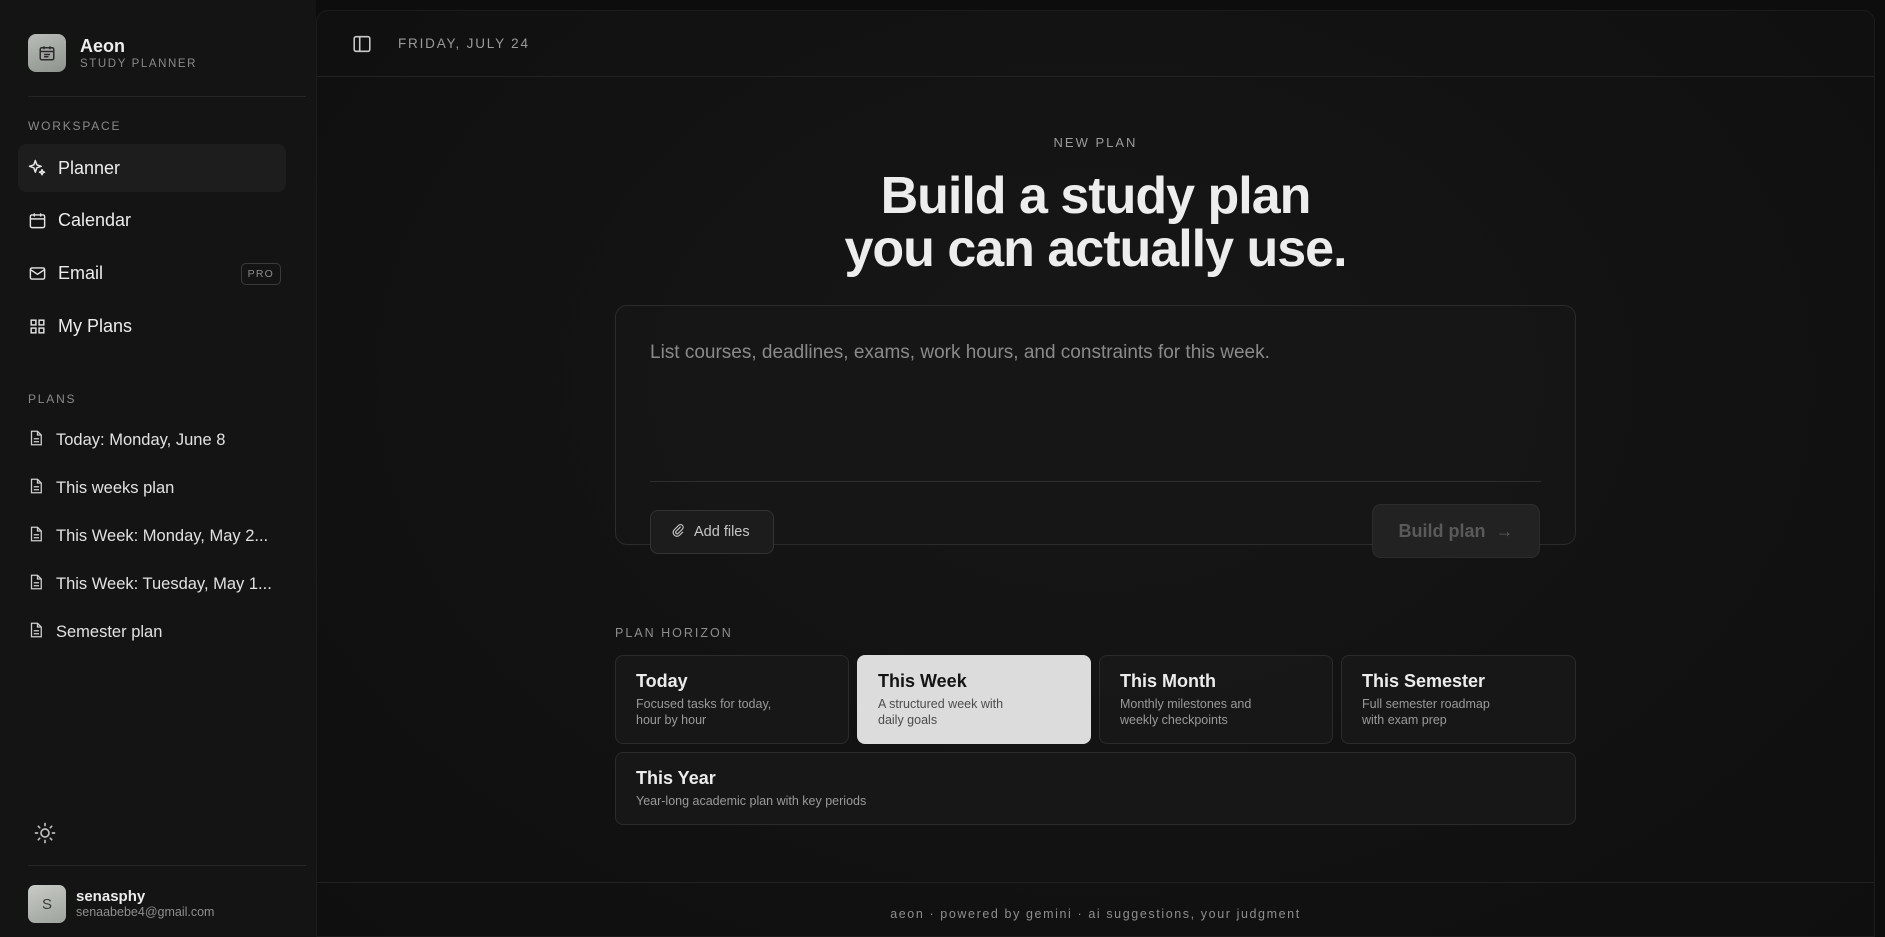  What do you see at coordinates (102, 45) in the screenshot?
I see `brand-name: Aeon` at bounding box center [102, 45].